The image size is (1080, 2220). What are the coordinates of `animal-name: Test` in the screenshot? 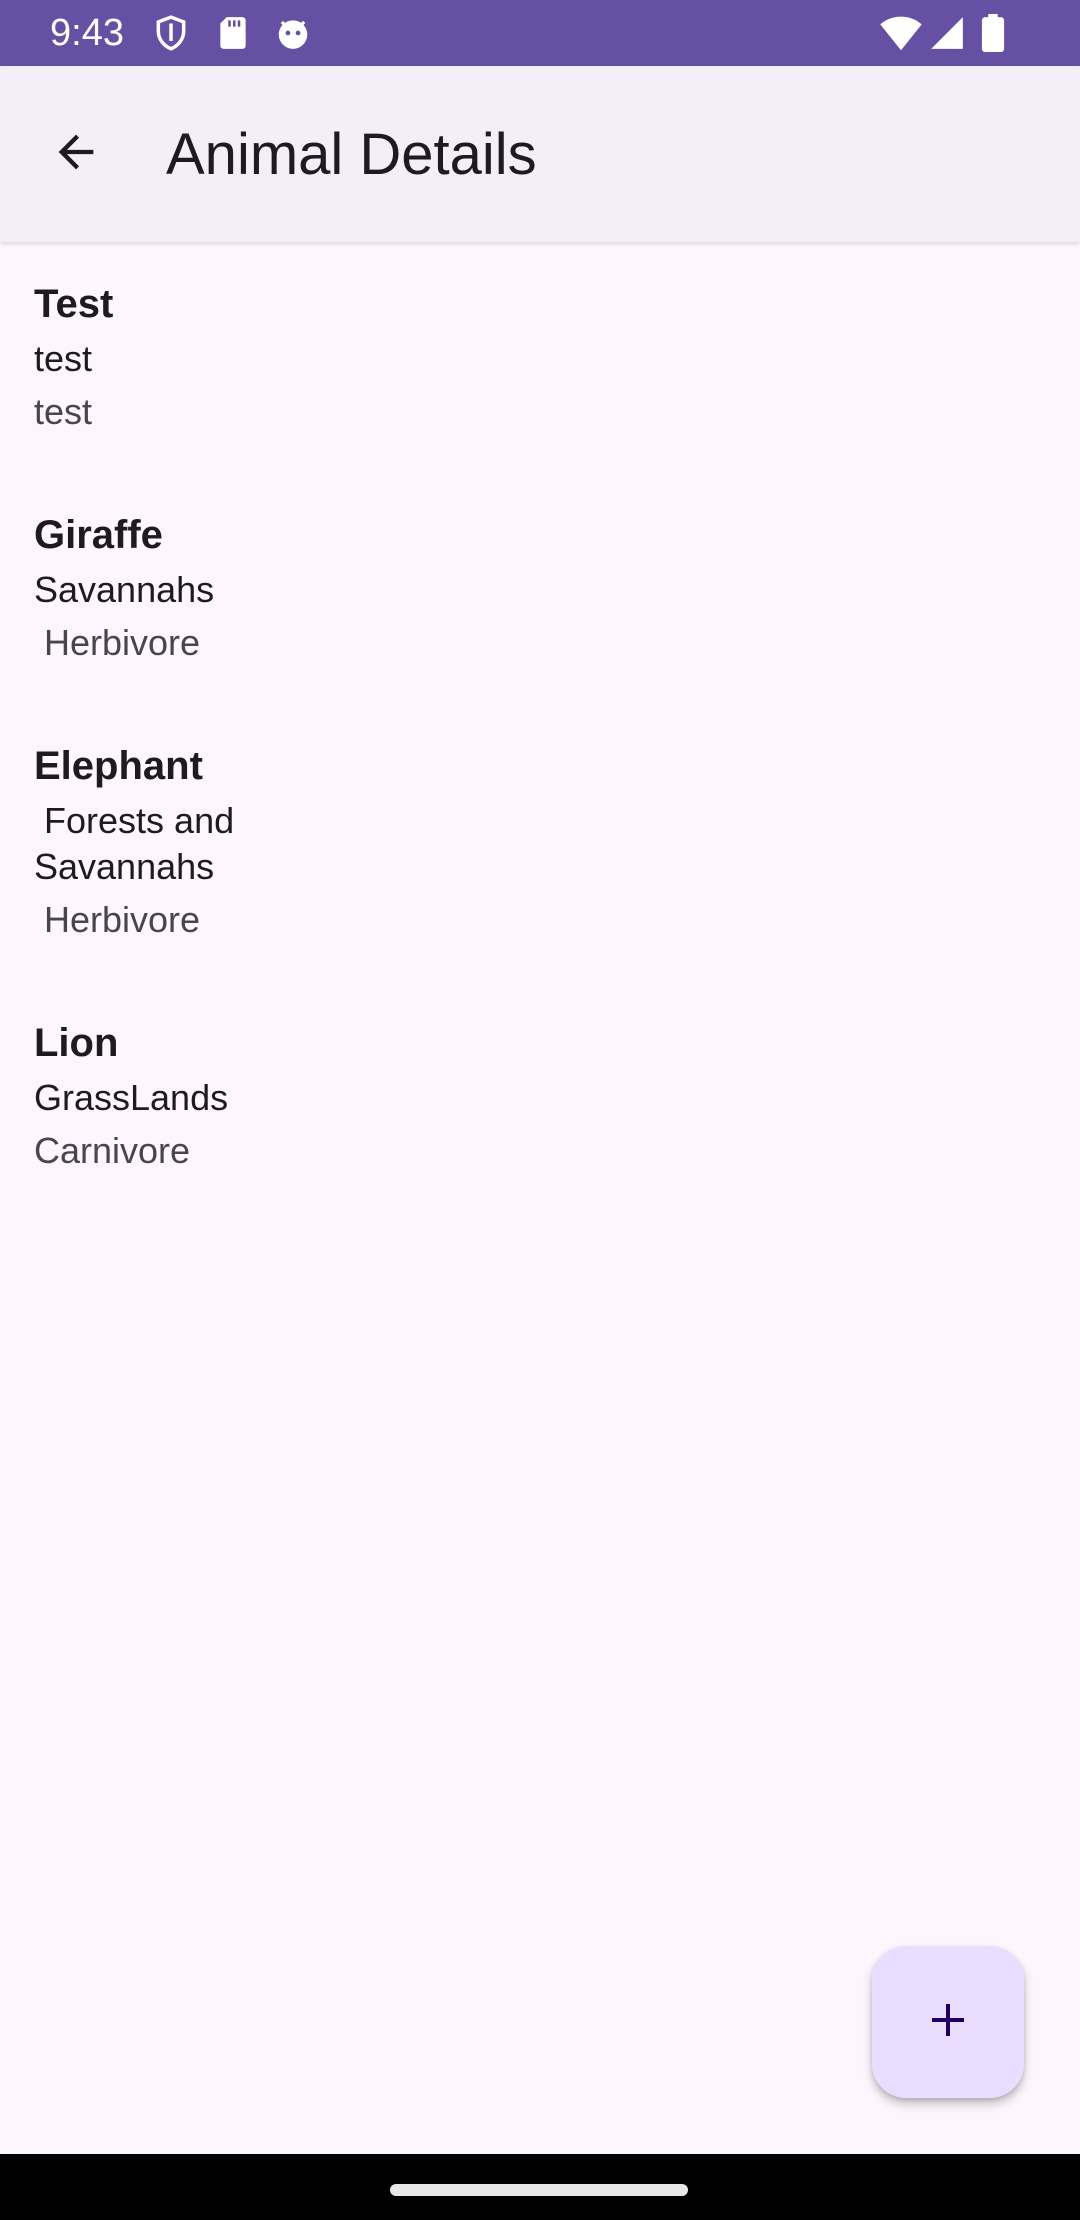 It's located at (74, 304).